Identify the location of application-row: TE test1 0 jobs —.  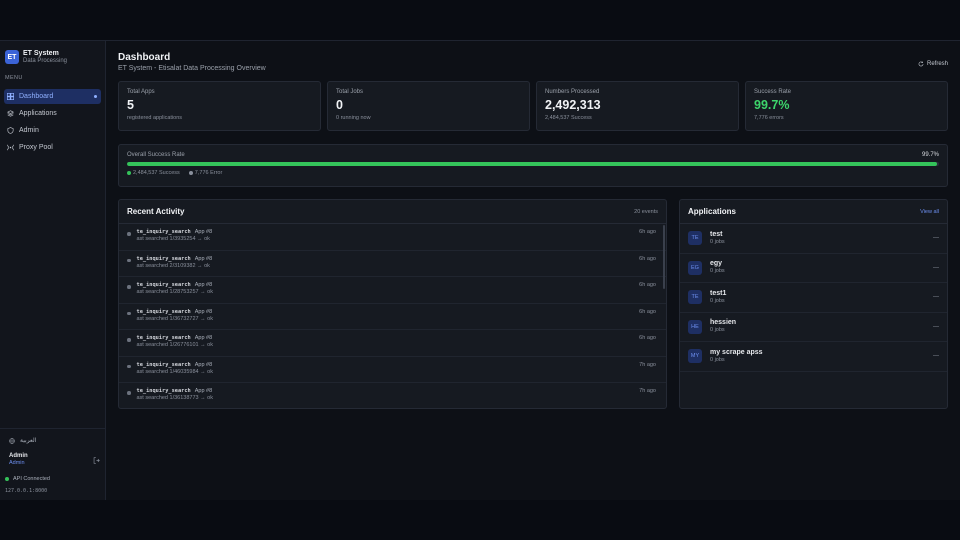
(813, 298).